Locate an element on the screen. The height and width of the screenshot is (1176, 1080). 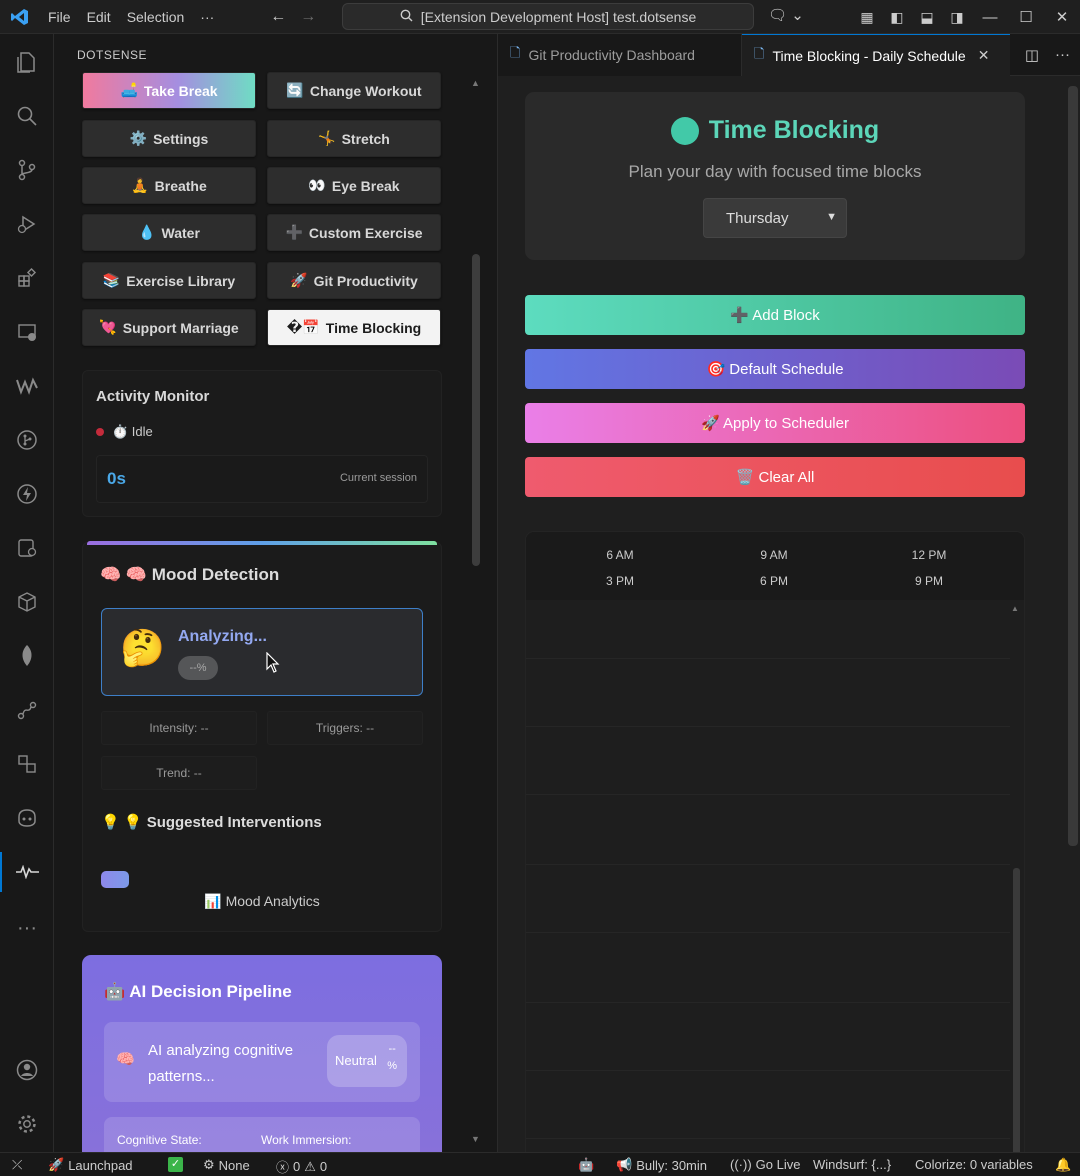
session-value: 0s is located at coordinates (116, 478).